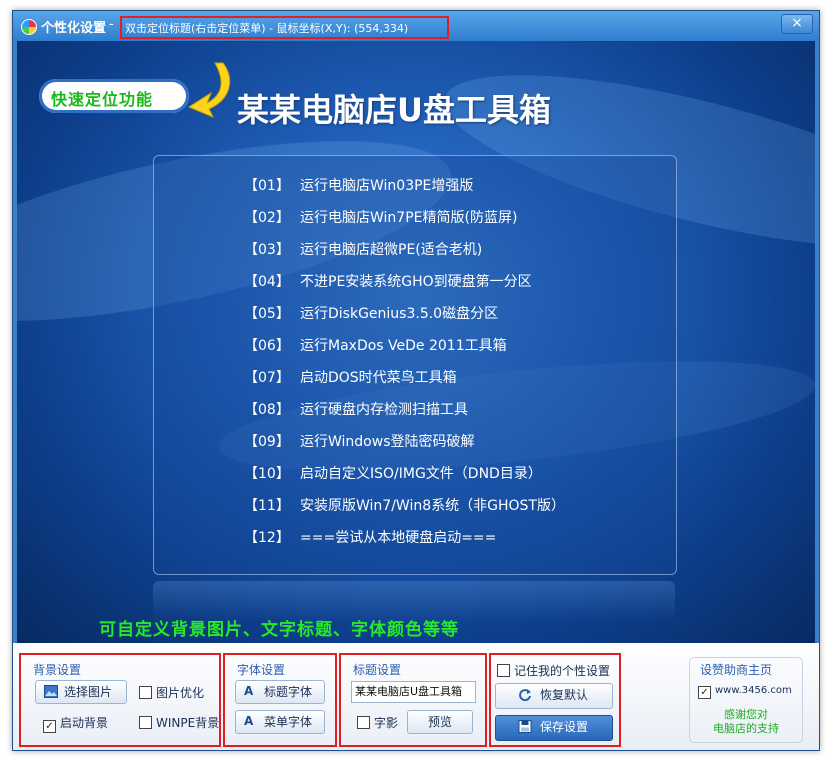 The image size is (838, 767). What do you see at coordinates (371, 313) in the screenshot?
I see `menu-item-05: 【05】 运行DiskGenius3.5.0磁盘分区` at bounding box center [371, 313].